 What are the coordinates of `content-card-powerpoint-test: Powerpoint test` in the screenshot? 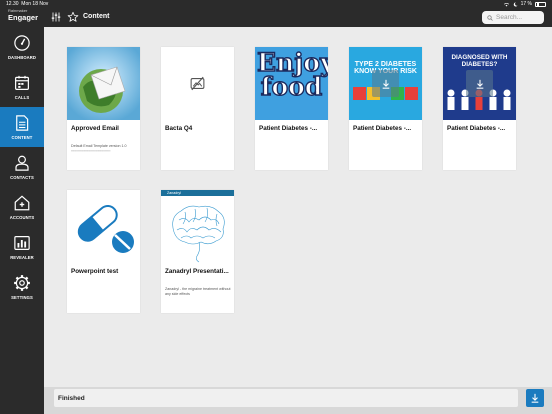 It's located at (103, 251).